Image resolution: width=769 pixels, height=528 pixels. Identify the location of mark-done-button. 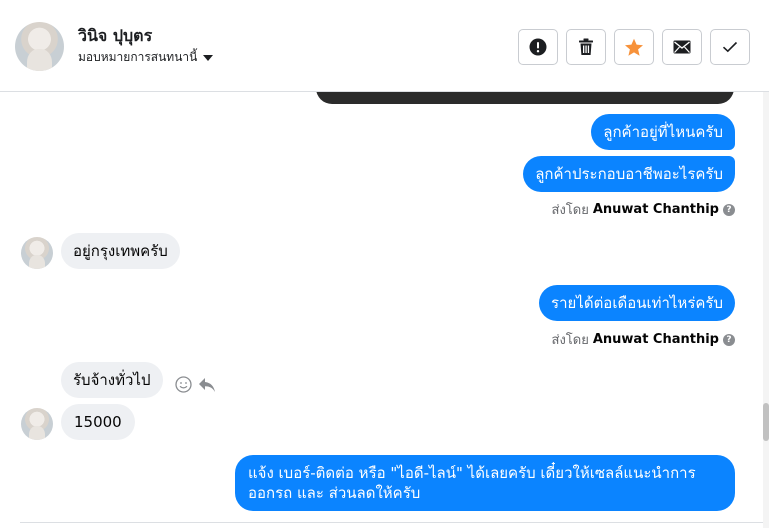
(730, 47).